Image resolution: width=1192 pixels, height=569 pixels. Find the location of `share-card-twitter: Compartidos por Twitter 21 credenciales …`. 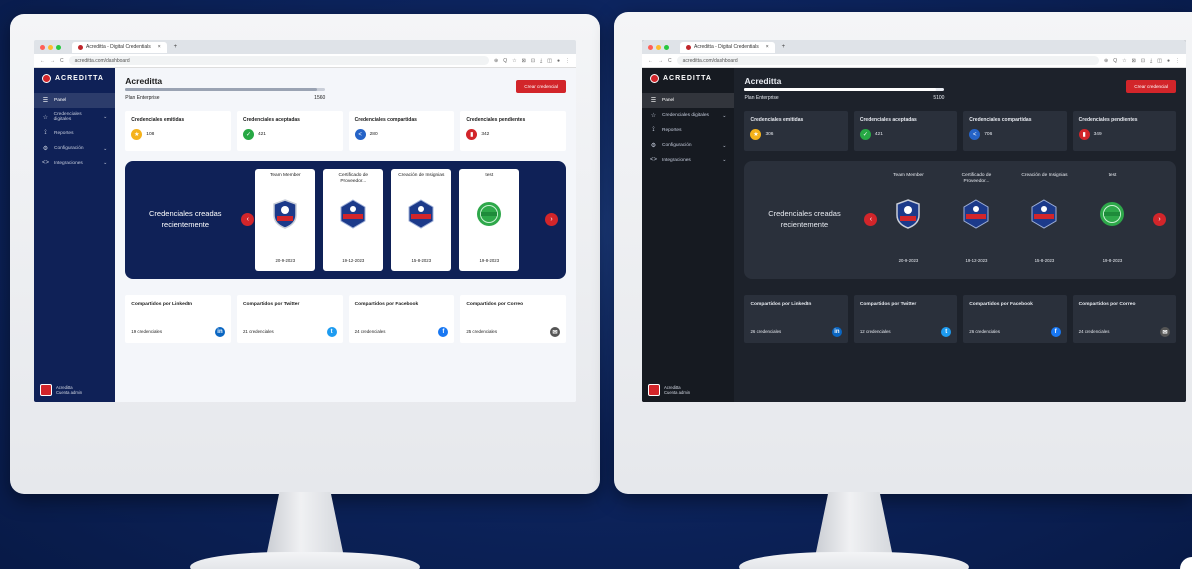

share-card-twitter: Compartidos por Twitter 21 credenciales … is located at coordinates (289, 319).